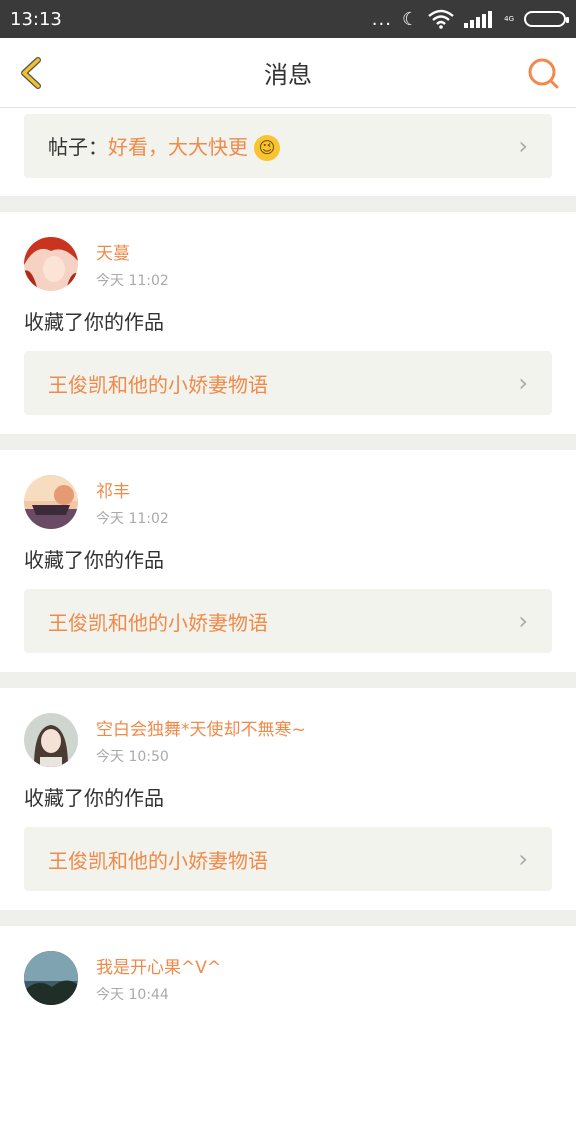  What do you see at coordinates (288, 146) in the screenshot?
I see `post-link: 帖子：好看，大大快更 😉 ›` at bounding box center [288, 146].